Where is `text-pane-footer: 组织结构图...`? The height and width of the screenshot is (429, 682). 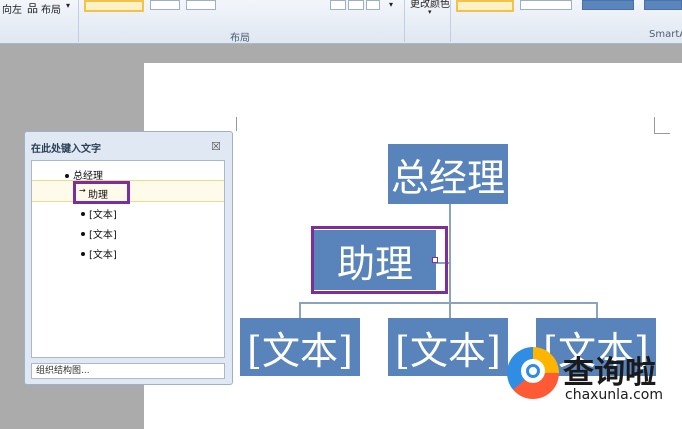
text-pane-footer: 组织结构图... is located at coordinates (128, 371).